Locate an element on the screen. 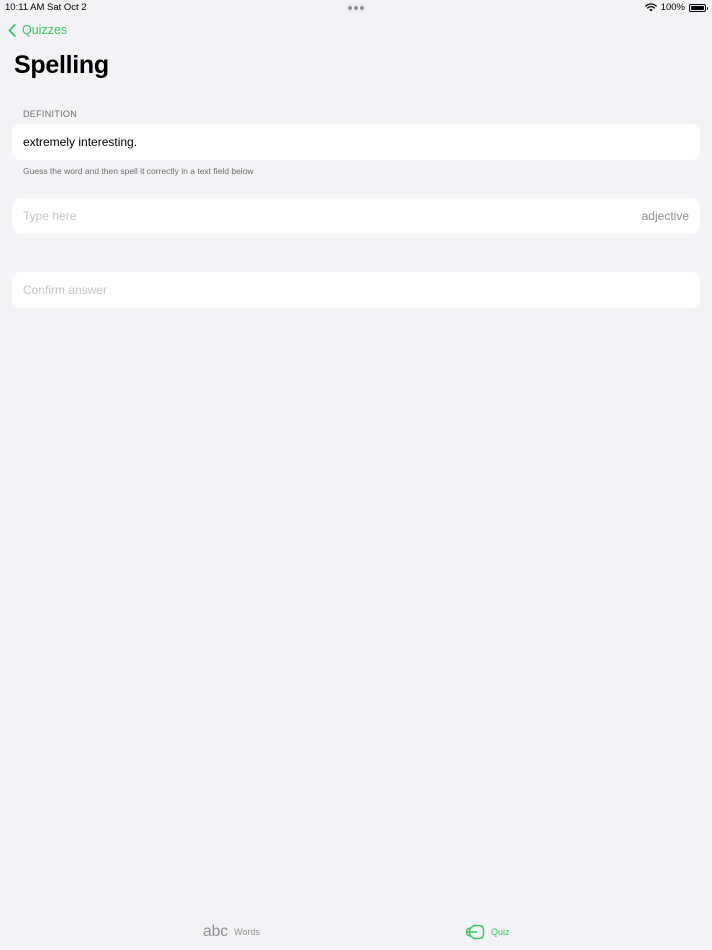  battery-percent: 100% is located at coordinates (672, 7).